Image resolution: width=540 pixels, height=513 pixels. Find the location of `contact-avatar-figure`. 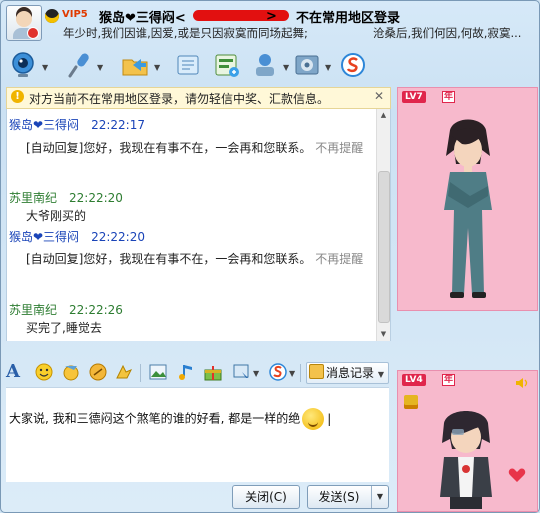

contact-avatar-figure is located at coordinates (468, 208).